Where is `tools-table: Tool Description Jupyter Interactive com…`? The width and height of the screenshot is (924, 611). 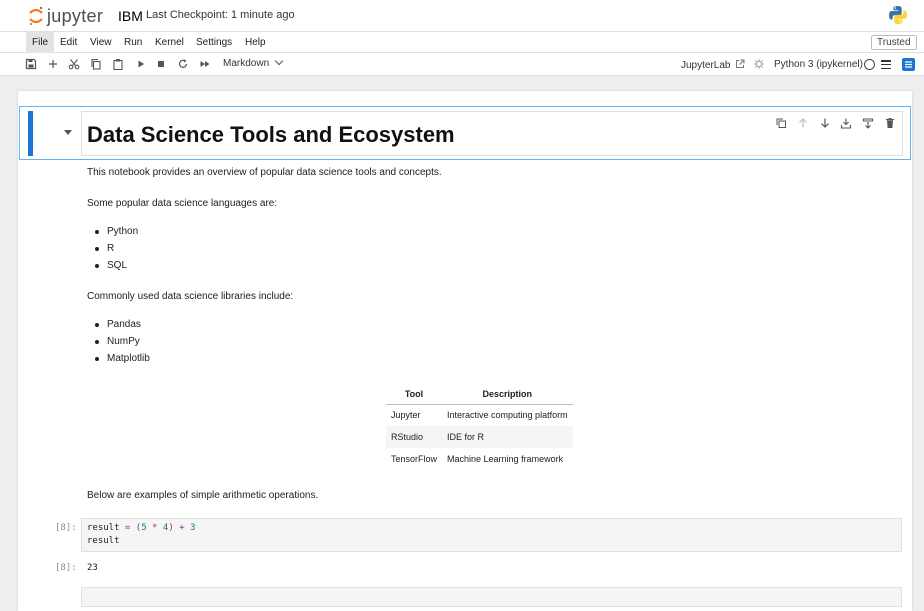
tools-table: Tool Description Jupyter Interactive com… is located at coordinates (479, 427).